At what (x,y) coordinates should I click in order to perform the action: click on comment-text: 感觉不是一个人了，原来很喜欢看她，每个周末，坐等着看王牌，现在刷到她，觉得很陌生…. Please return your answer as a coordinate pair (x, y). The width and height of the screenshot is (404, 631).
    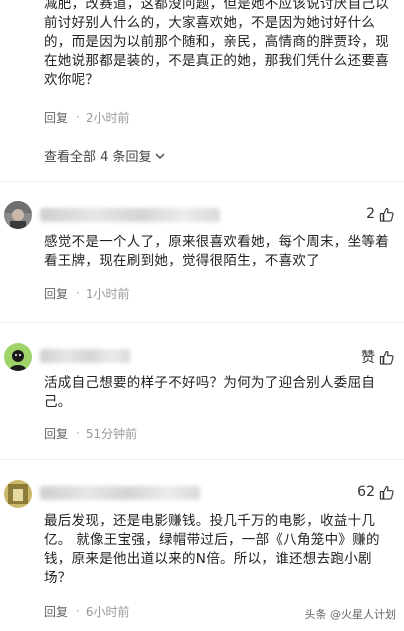
    Looking at the image, I should click on (216, 251).